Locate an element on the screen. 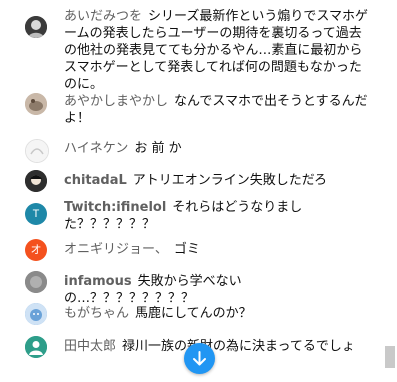 This screenshot has width=397, height=382. user-avatar: オ is located at coordinates (36, 250).